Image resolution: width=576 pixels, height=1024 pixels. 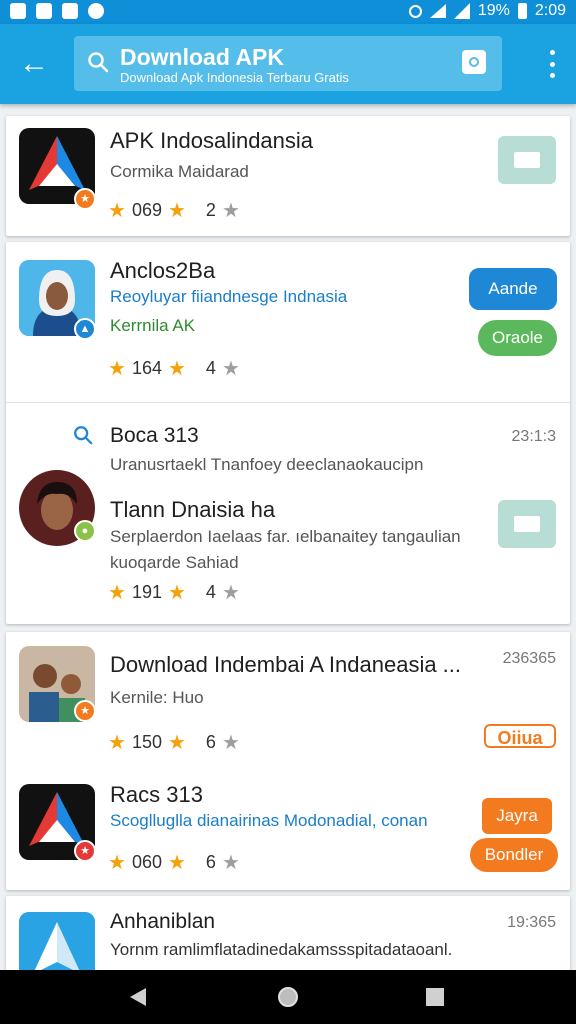 What do you see at coordinates (415, 11) in the screenshot?
I see `alarm-icon` at bounding box center [415, 11].